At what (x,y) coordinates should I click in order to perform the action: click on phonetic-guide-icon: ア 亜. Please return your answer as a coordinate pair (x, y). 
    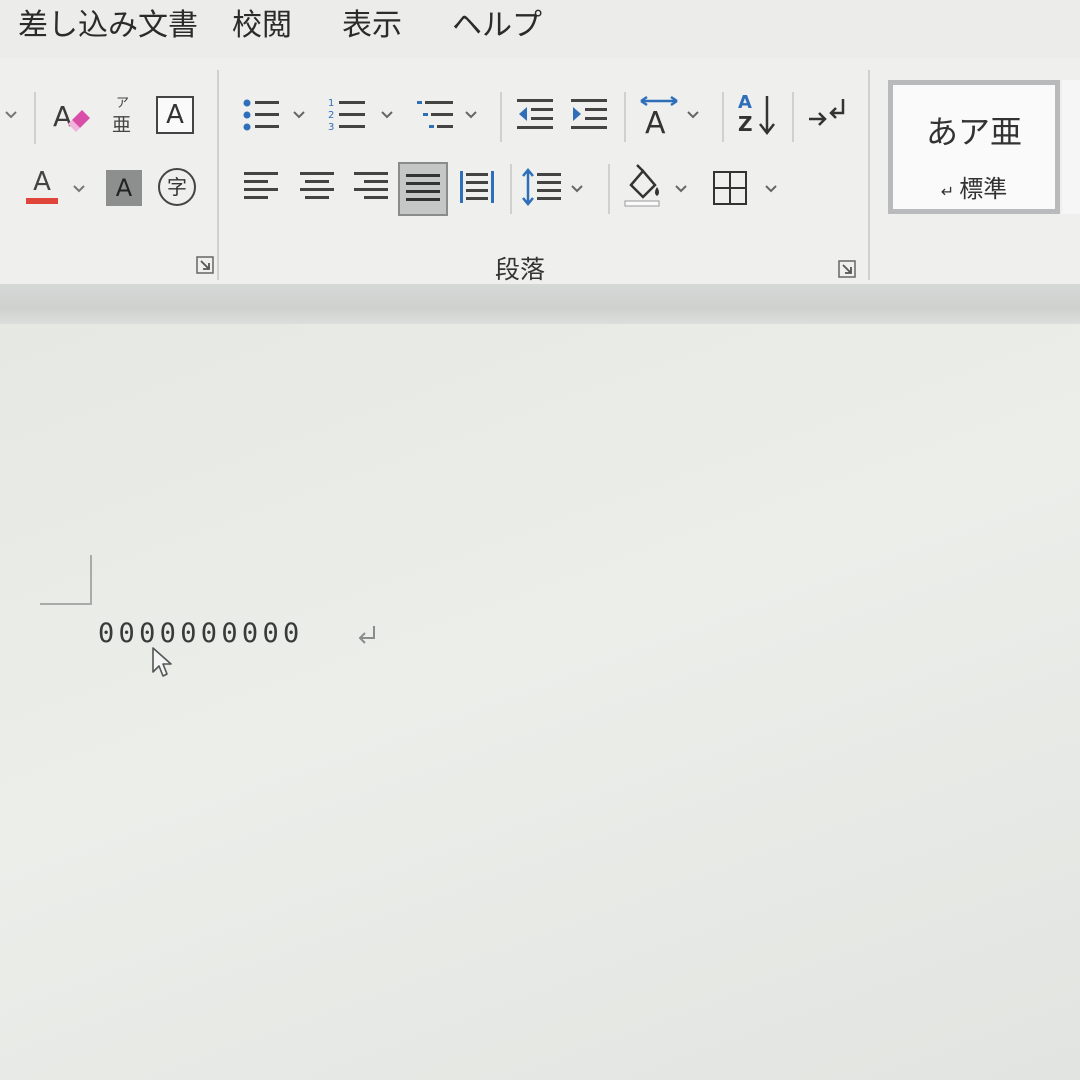
    Looking at the image, I should click on (124, 115).